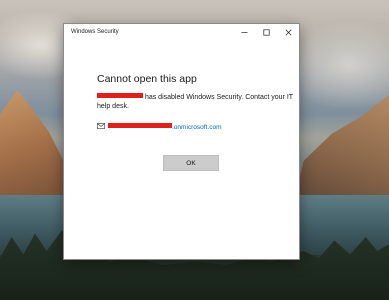 The image size is (389, 300). I want to click on close-icon, so click(288, 32).